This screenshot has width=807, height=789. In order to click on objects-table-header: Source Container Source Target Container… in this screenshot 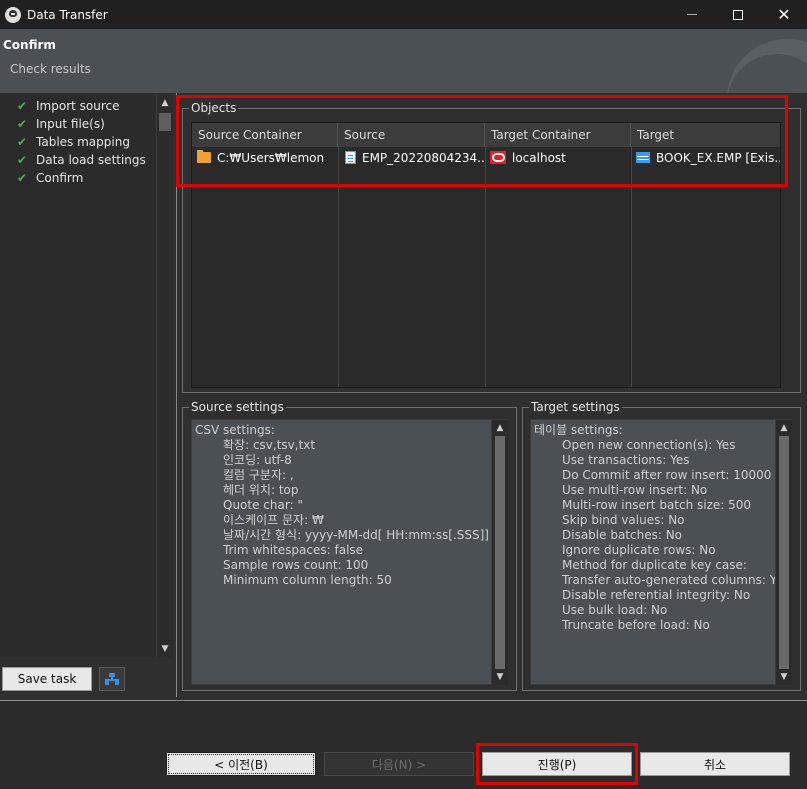, I will do `click(486, 135)`.